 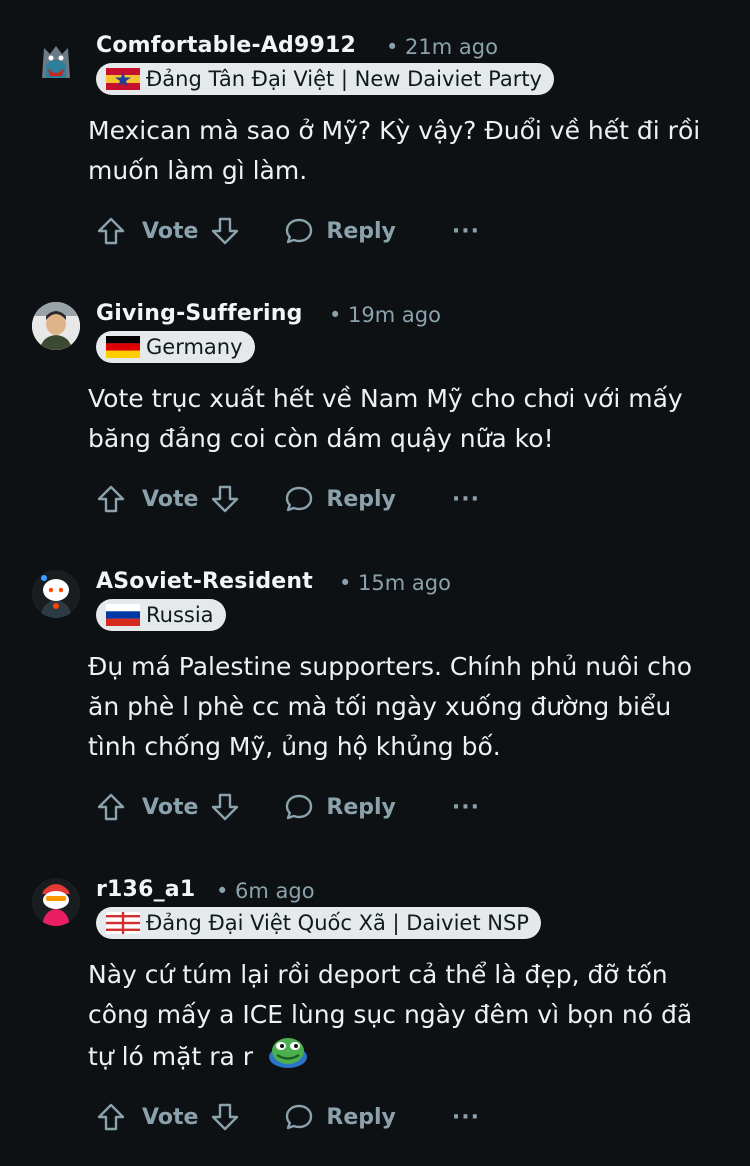 I want to click on username: r136_a1, so click(x=145, y=889).